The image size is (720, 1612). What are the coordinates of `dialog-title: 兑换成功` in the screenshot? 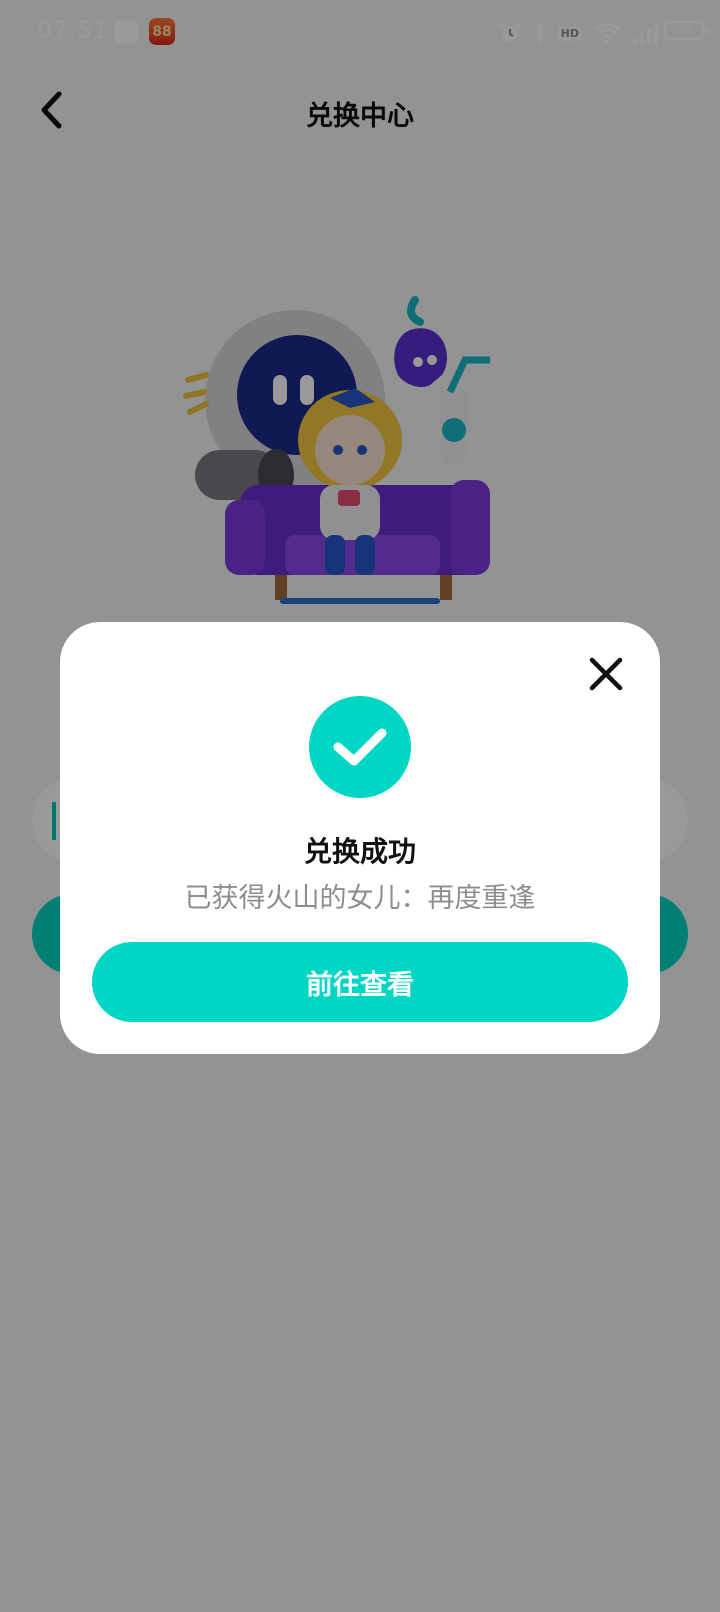 It's located at (359, 851).